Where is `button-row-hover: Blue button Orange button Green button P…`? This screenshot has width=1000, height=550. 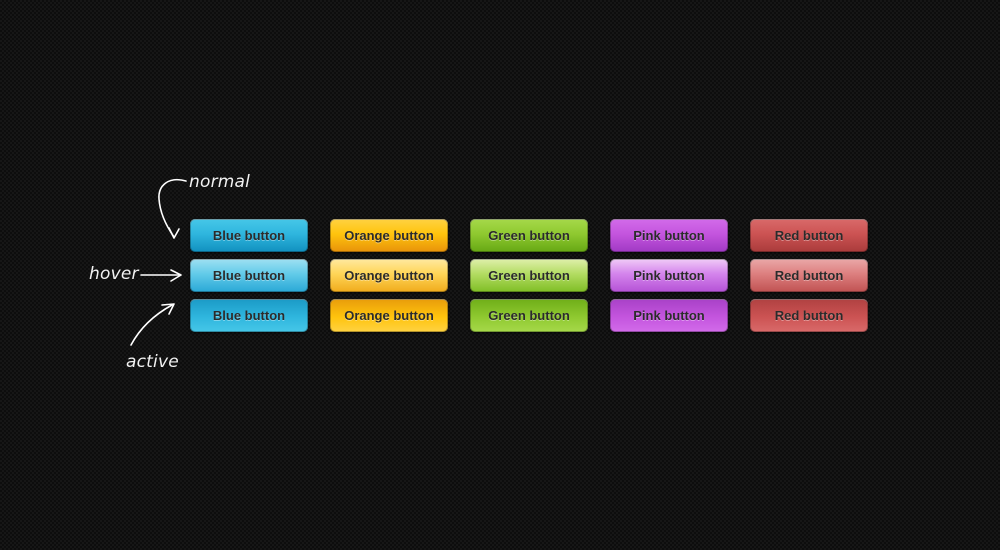
button-row-hover: Blue button Orange button Green button P… is located at coordinates (529, 275).